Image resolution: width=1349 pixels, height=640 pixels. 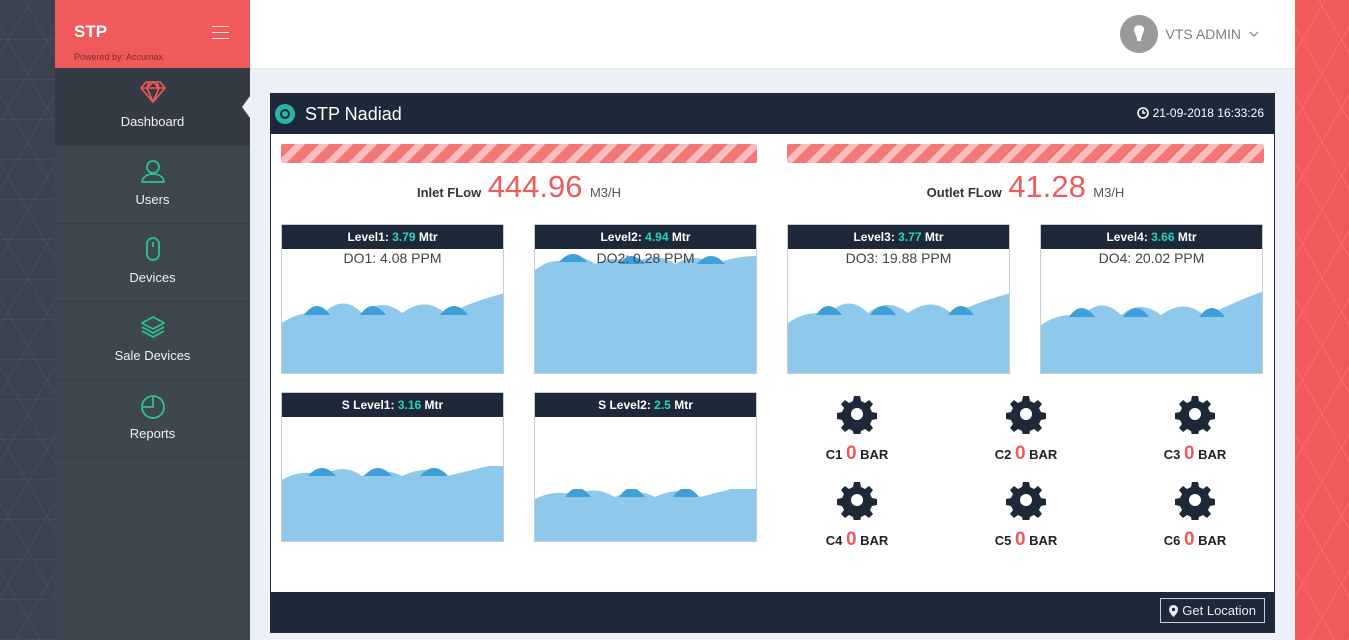 What do you see at coordinates (152, 92) in the screenshot?
I see `diamond-icon` at bounding box center [152, 92].